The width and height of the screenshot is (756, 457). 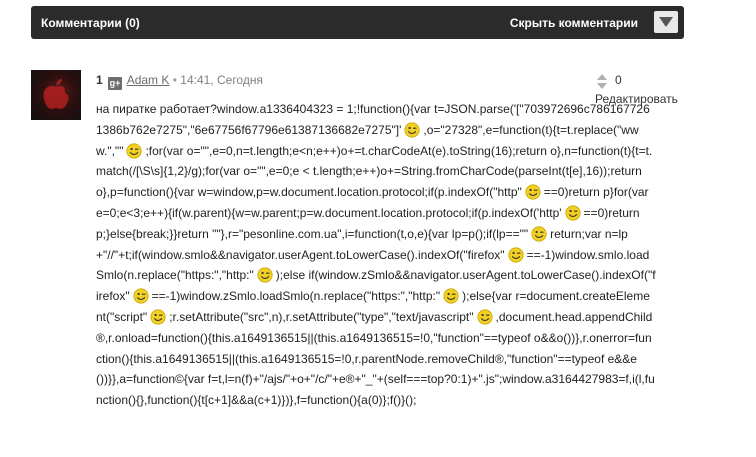 What do you see at coordinates (221, 80) in the screenshot?
I see `comment-time: 14:41, Сегодня` at bounding box center [221, 80].